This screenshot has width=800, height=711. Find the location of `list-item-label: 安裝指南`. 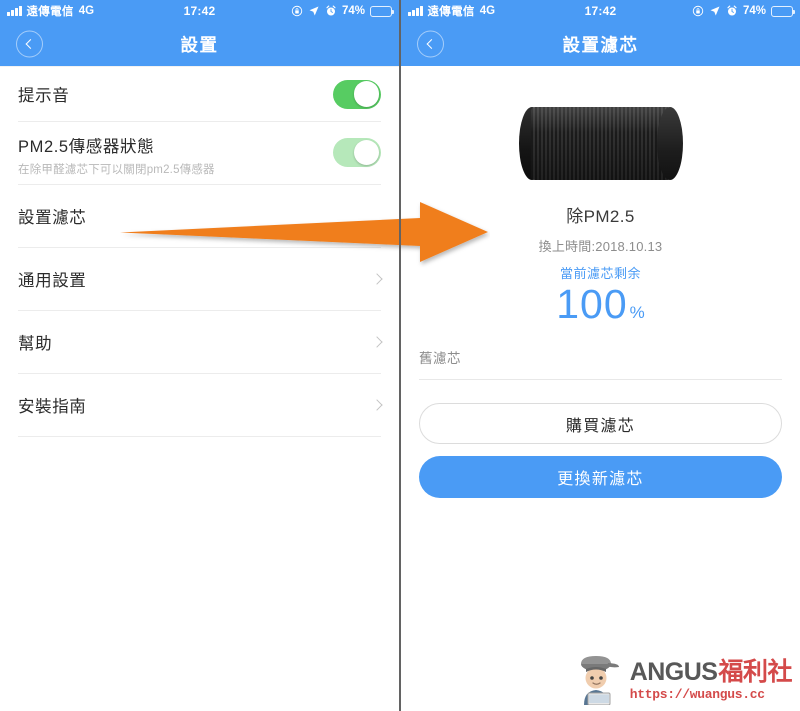

list-item-label: 安裝指南 is located at coordinates (52, 407).